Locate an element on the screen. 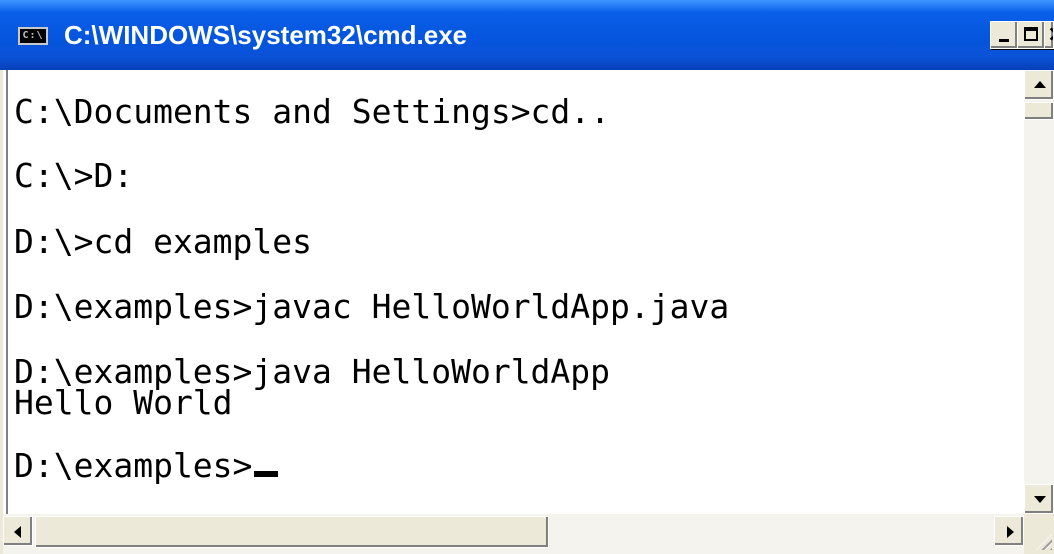  resize-grip-icon is located at coordinates (1044, 542).